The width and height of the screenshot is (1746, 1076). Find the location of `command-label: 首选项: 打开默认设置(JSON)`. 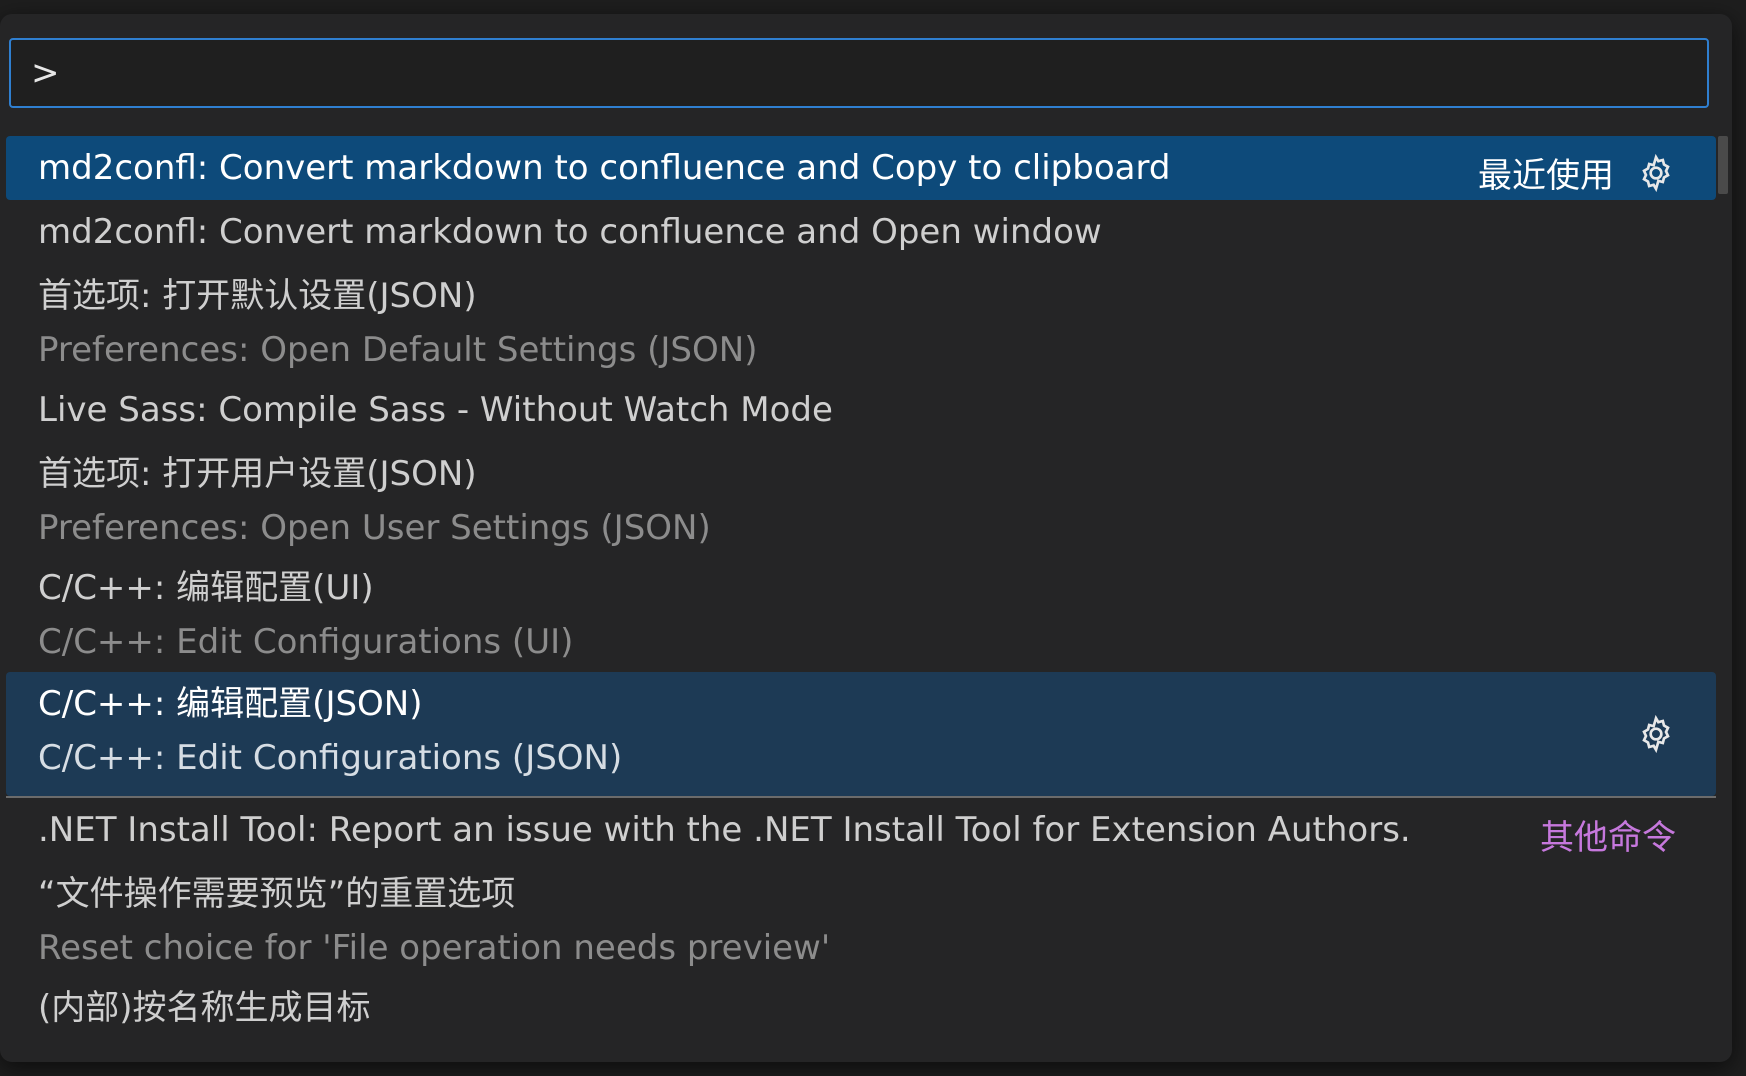

command-label: 首选项: 打开默认设置(JSON) is located at coordinates (257, 296).